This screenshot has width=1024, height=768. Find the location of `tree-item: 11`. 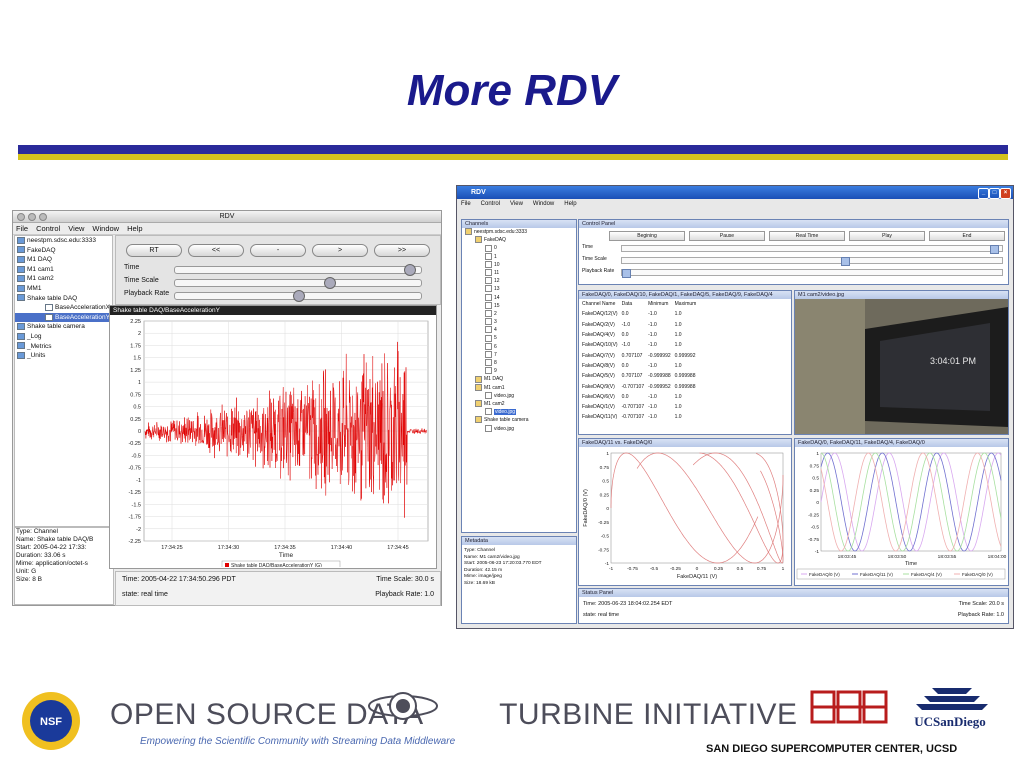

tree-item: 11 is located at coordinates (519, 273).